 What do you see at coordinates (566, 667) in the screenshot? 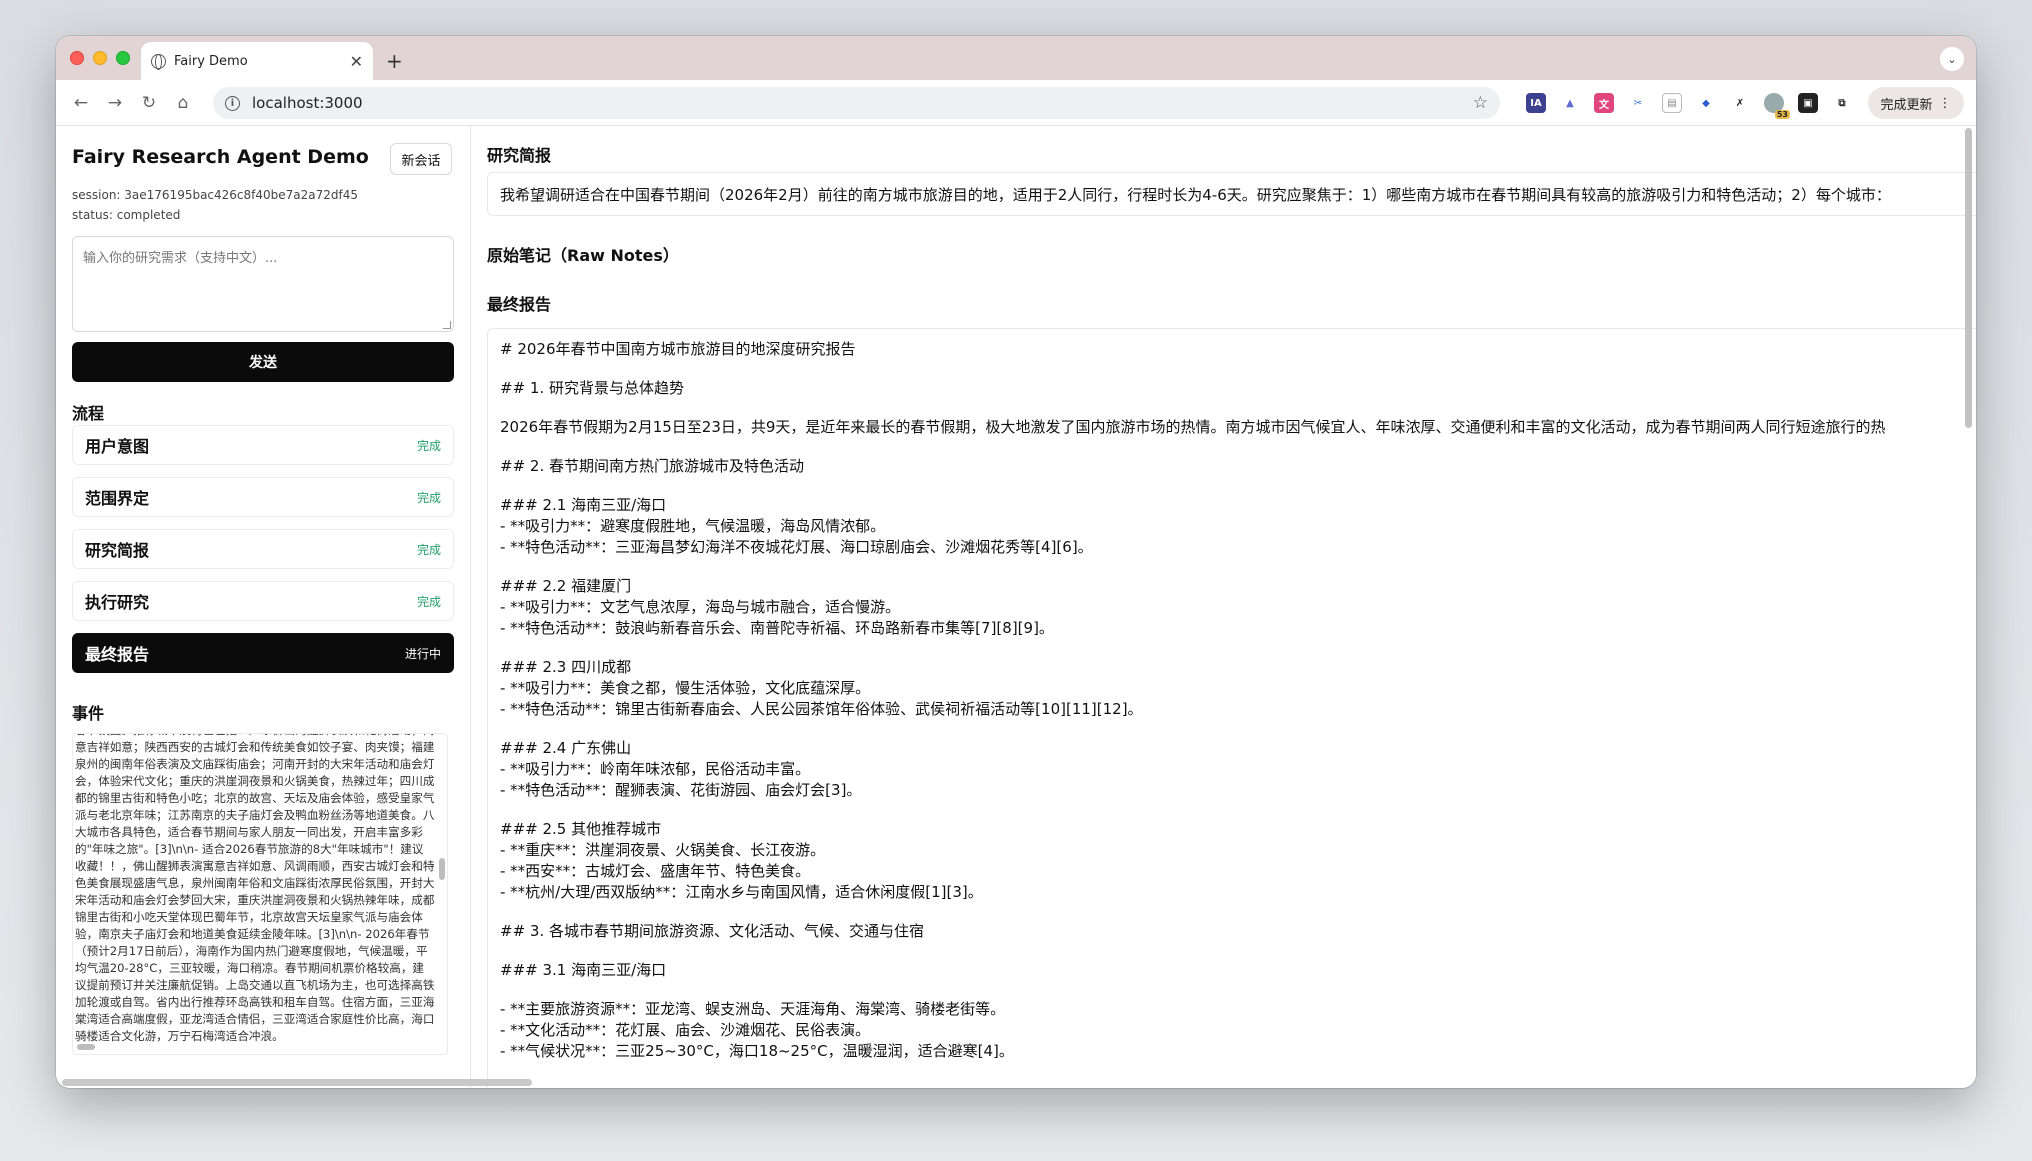
I see `report-line: ### 2.3 四川成都` at bounding box center [566, 667].